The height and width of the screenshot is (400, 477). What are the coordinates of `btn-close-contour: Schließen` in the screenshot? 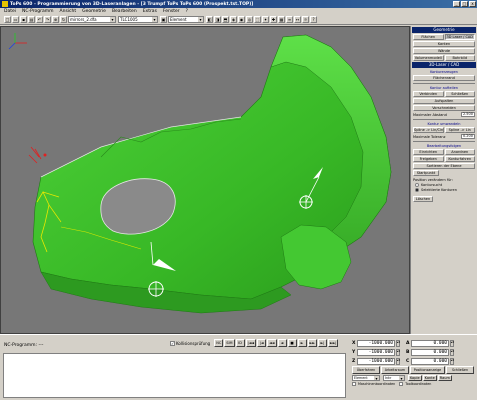 It's located at (459, 94).